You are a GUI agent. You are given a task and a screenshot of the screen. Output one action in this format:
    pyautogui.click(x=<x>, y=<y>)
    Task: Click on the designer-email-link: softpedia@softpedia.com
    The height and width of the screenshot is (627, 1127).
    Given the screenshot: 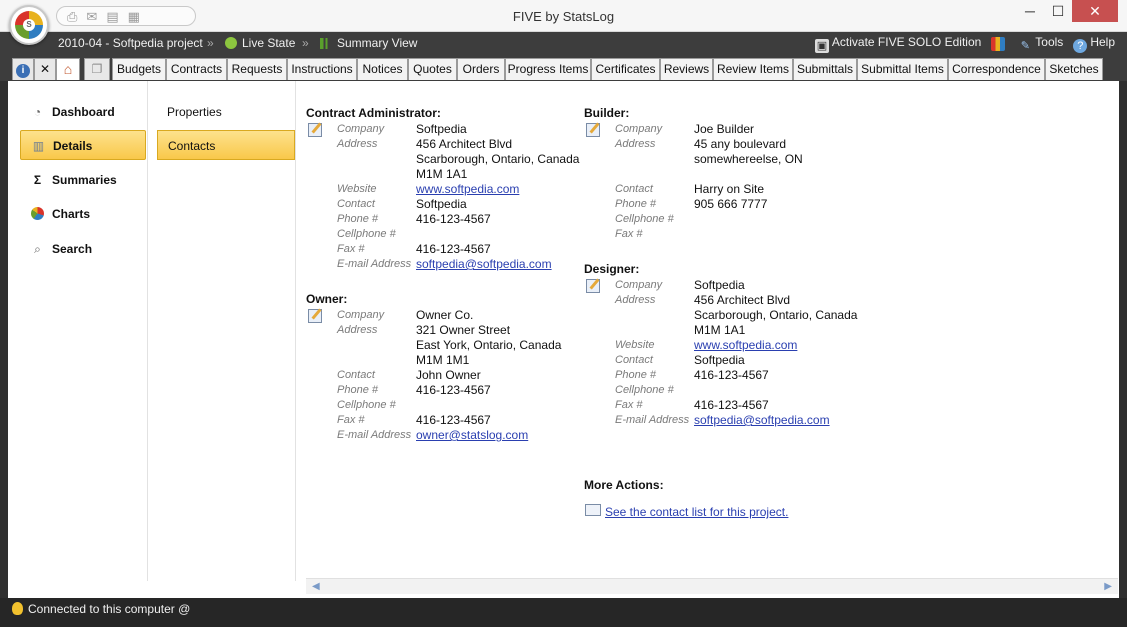 What is the action you would take?
    pyautogui.click(x=762, y=420)
    